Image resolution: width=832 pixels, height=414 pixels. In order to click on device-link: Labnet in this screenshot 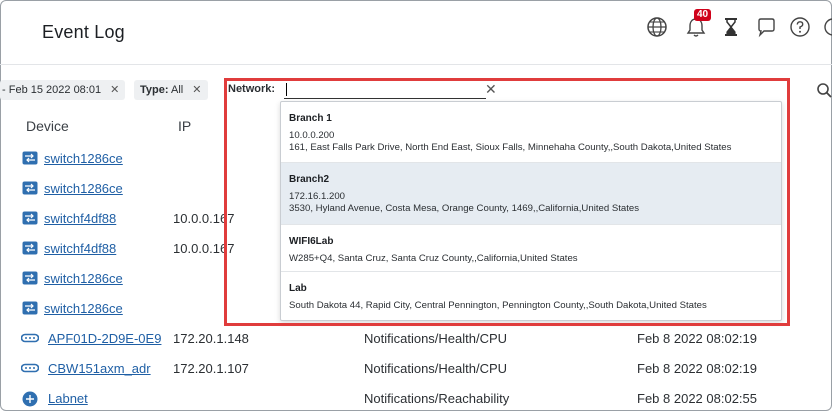, I will do `click(68, 398)`.